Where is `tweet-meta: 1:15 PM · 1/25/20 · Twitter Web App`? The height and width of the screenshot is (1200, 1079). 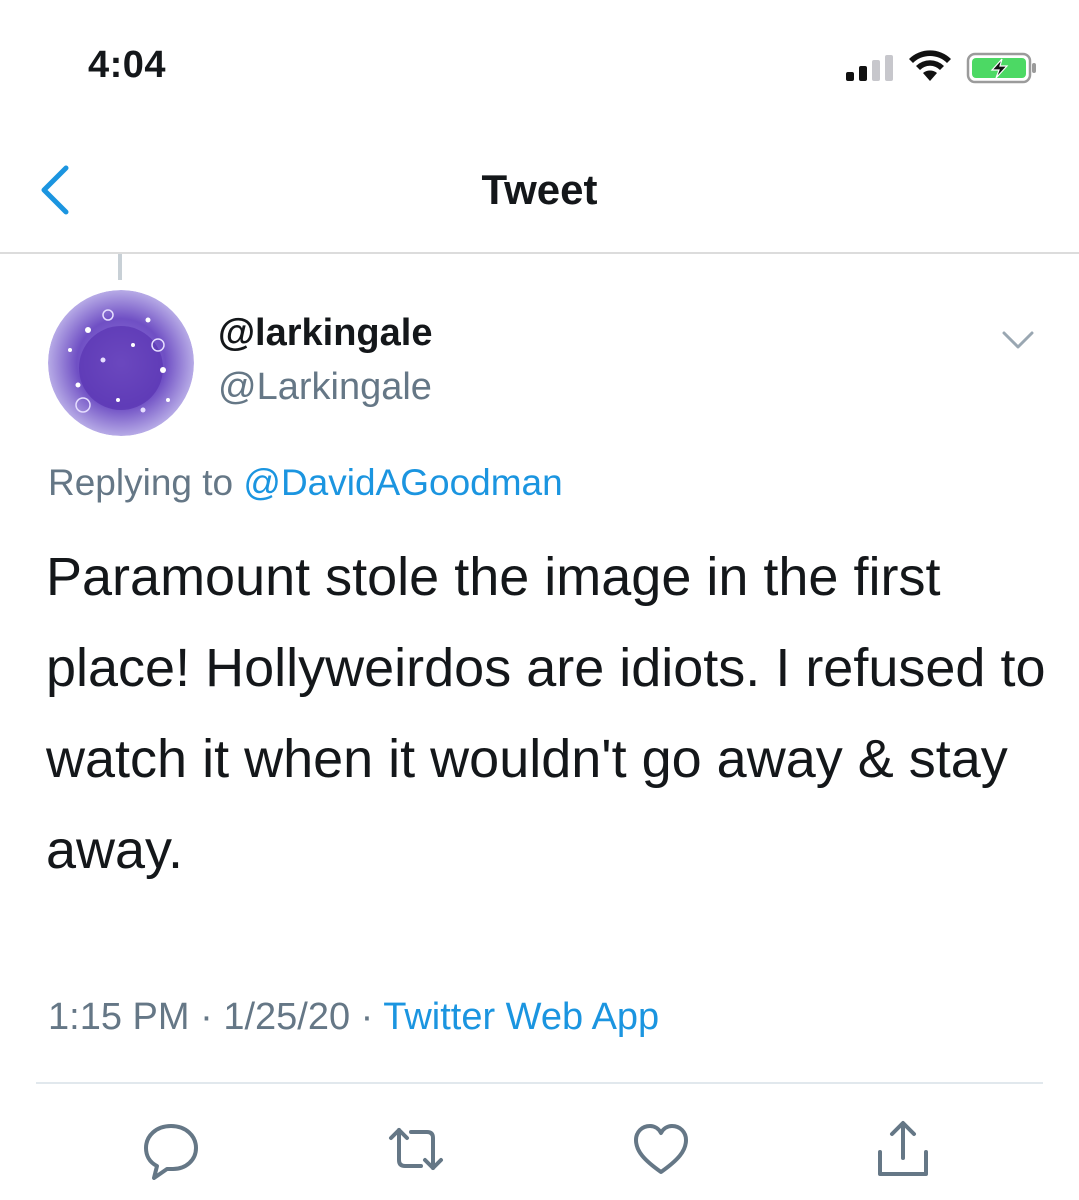 tweet-meta: 1:15 PM · 1/25/20 · Twitter Web App is located at coordinates (353, 1017).